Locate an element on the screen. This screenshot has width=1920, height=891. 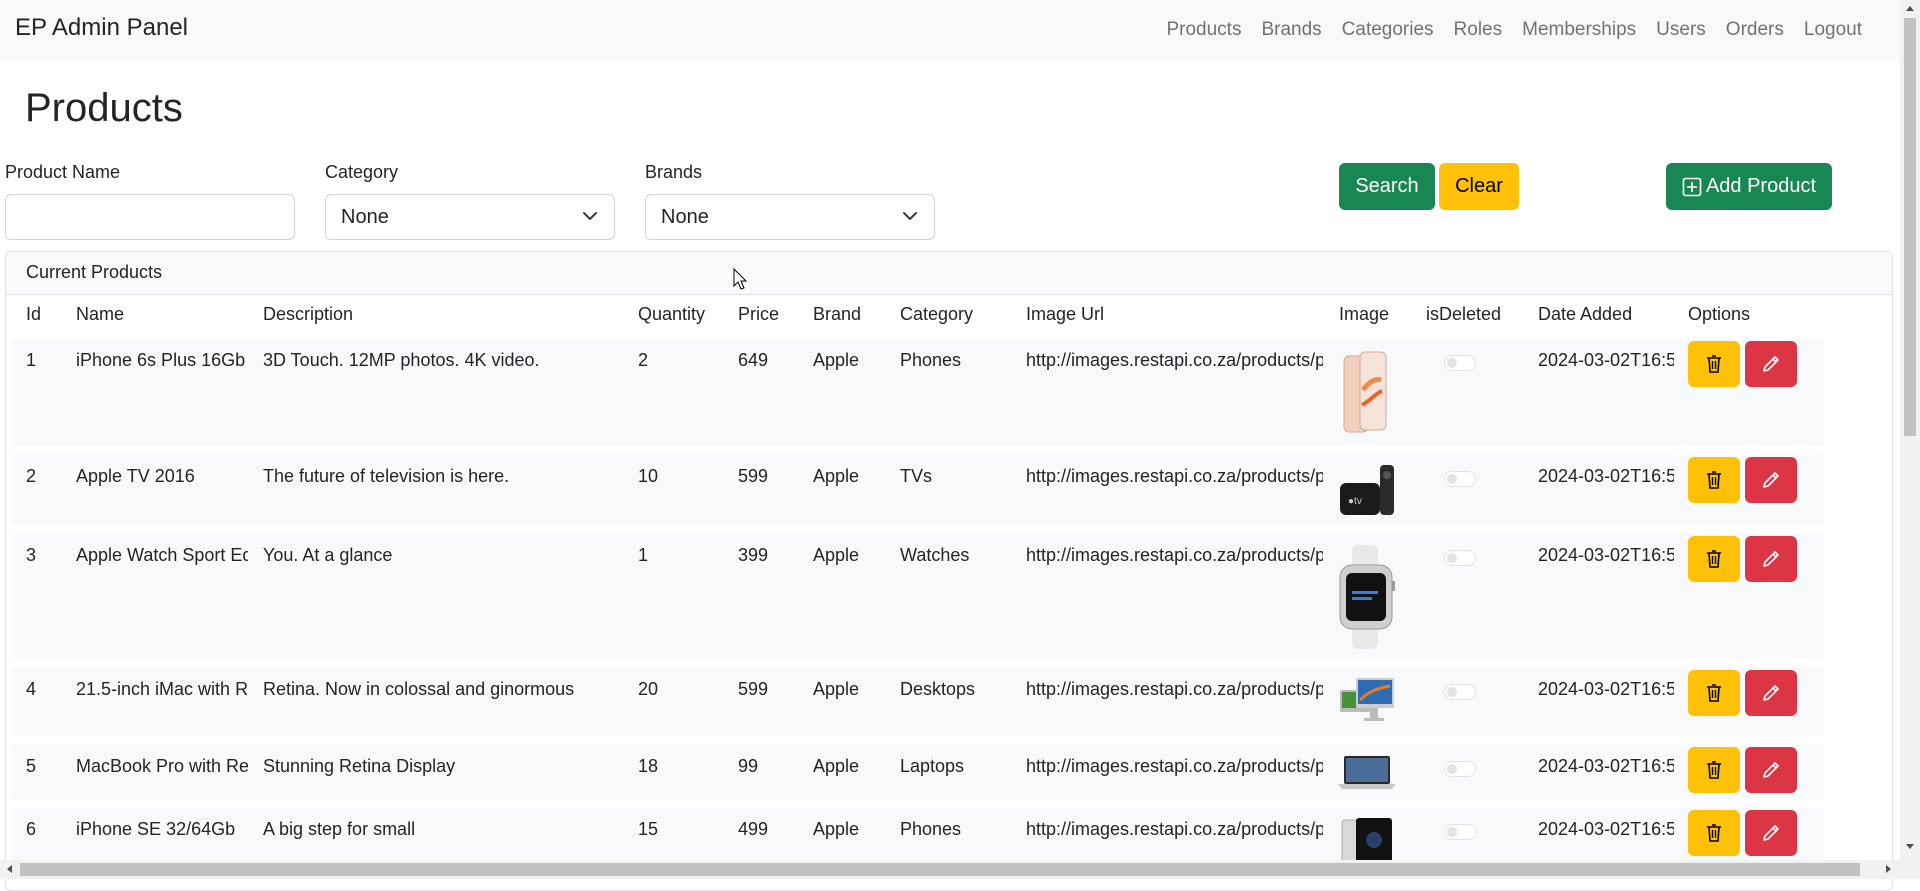
apple-tv-image: ●tv is located at coordinates (1367, 490).